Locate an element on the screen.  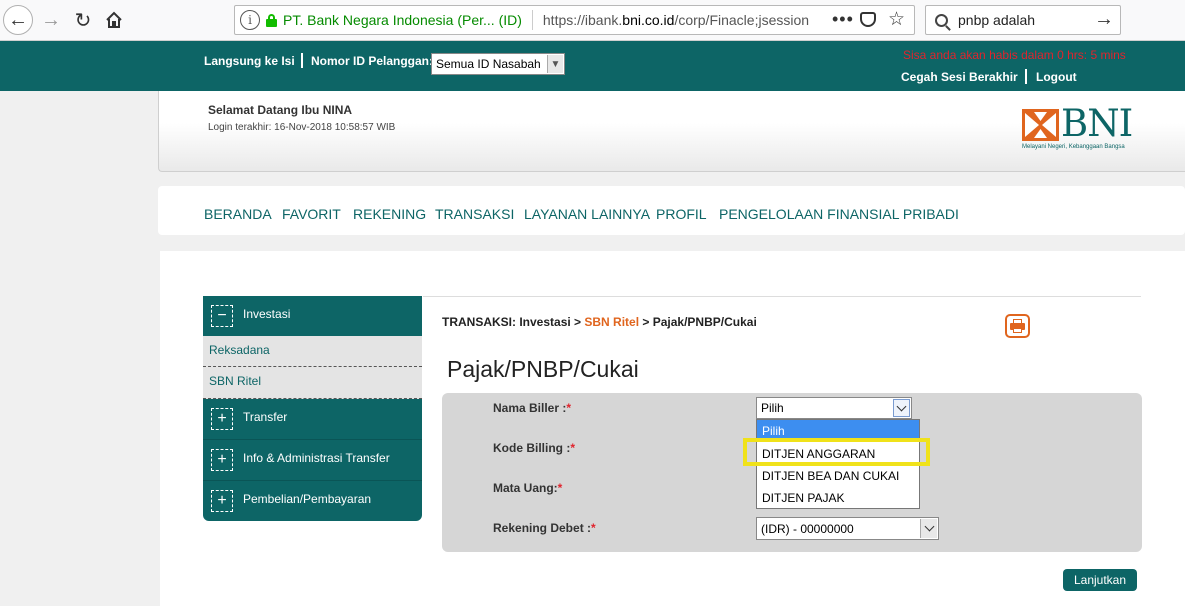
menu-rekening: REKENING is located at coordinates (389, 214).